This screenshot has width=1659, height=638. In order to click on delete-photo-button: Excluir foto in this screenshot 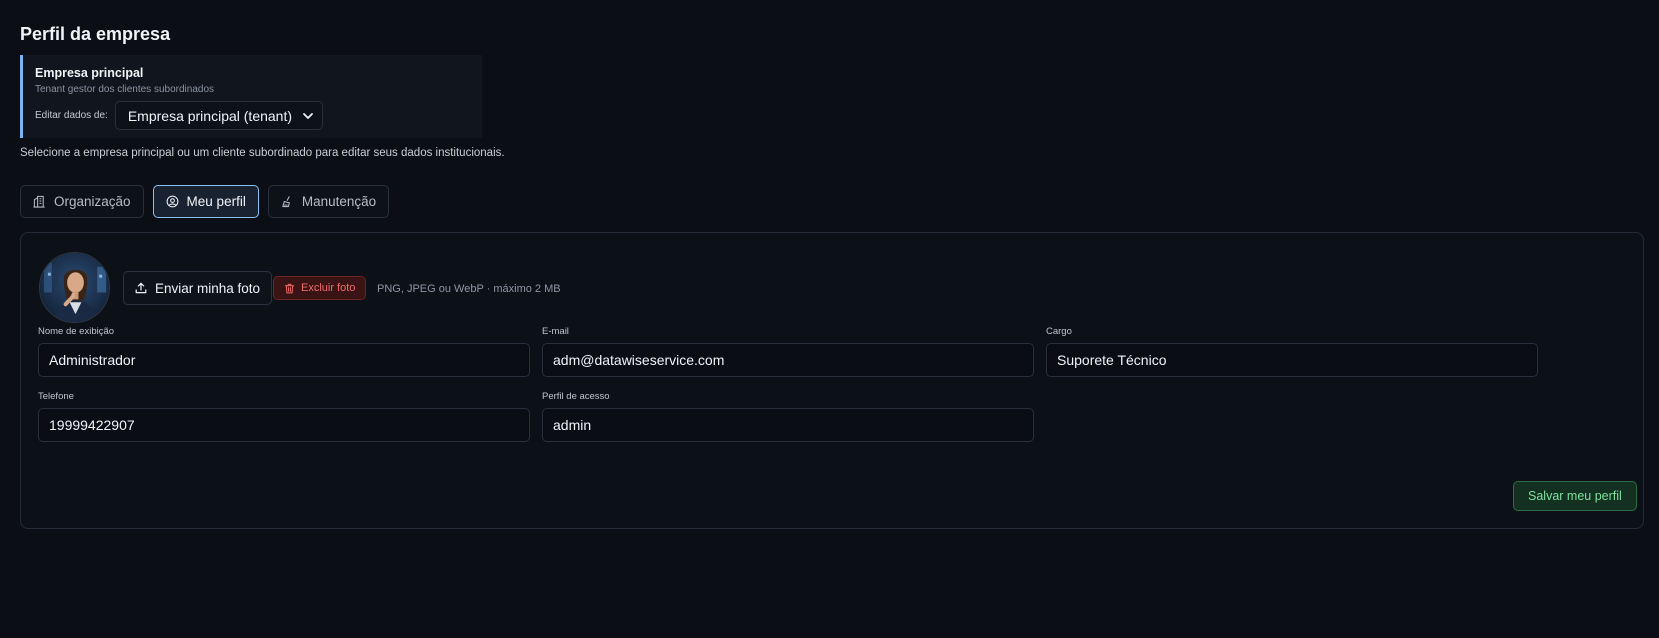, I will do `click(320, 288)`.